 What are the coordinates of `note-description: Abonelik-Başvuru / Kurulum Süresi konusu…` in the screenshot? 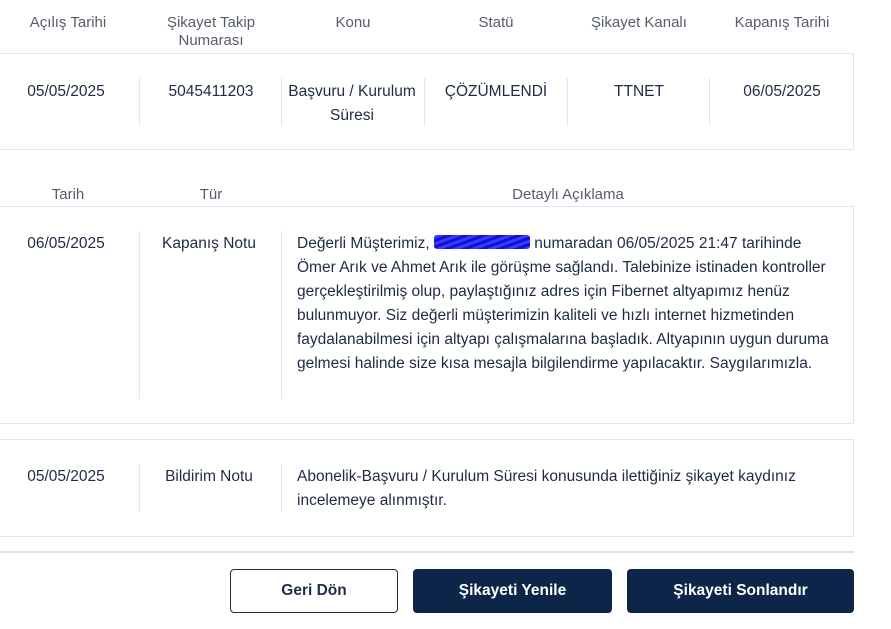 It's located at (546, 488).